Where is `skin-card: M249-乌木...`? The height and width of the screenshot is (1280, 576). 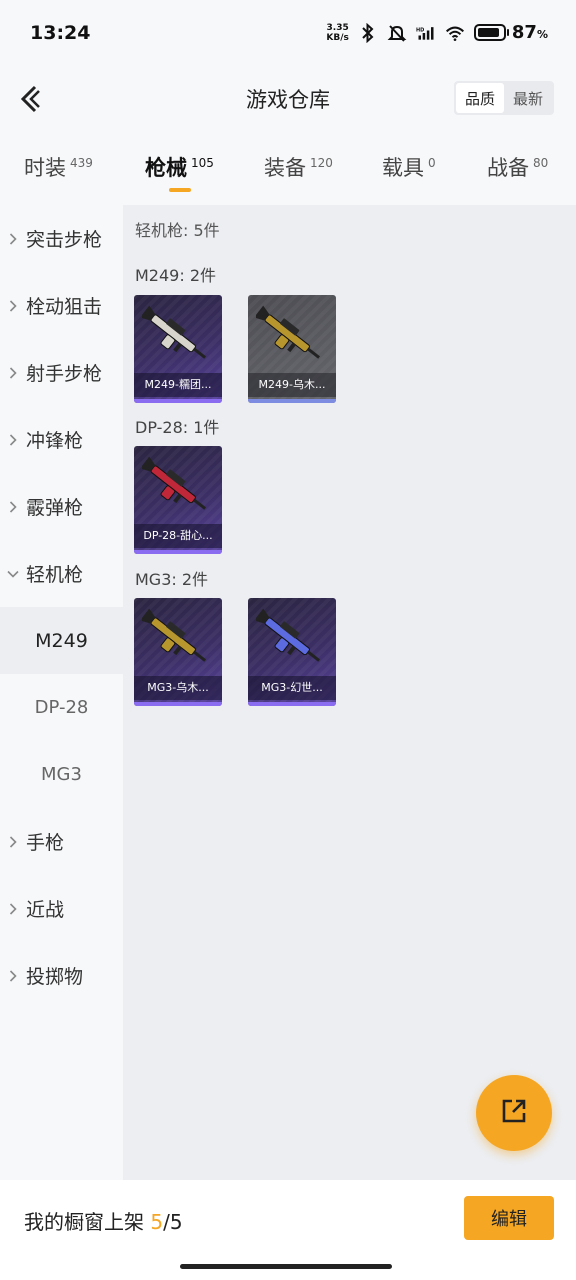
skin-card: M249-乌木... is located at coordinates (292, 349).